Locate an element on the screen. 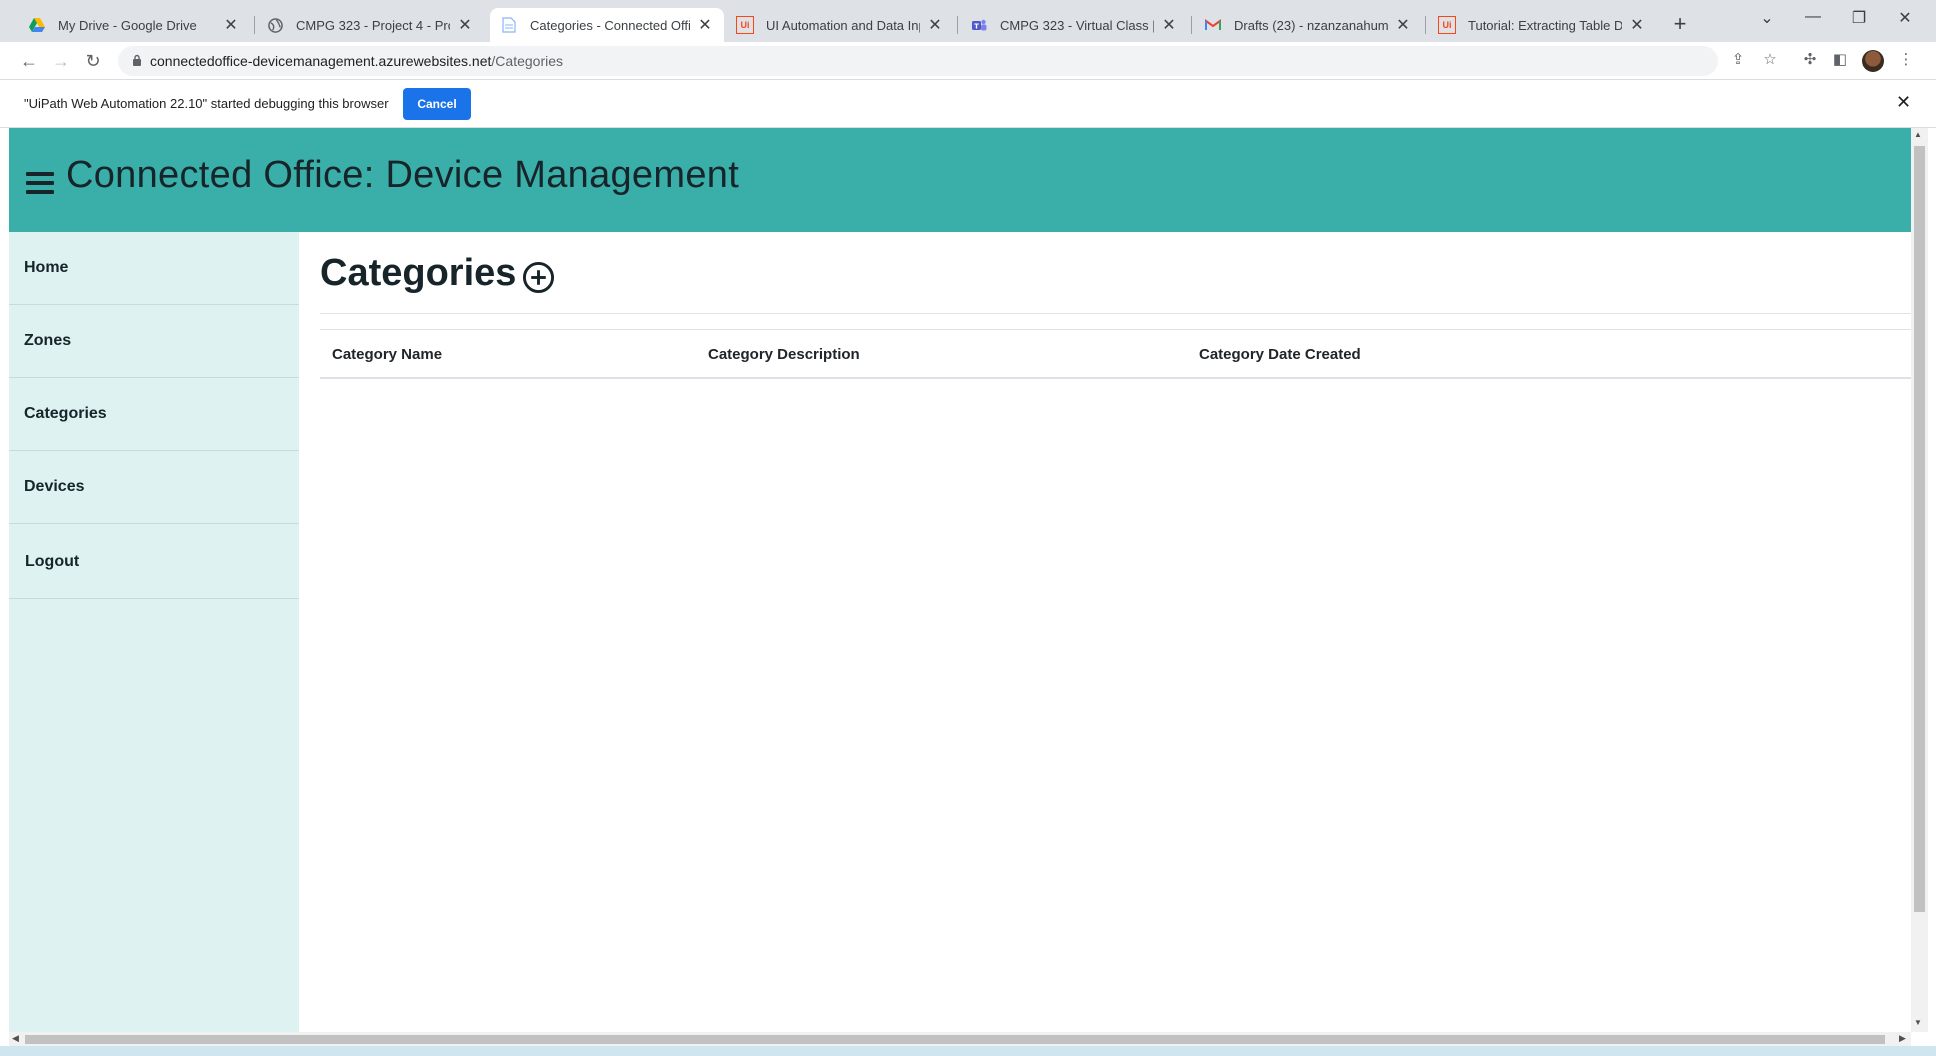 This screenshot has width=1936, height=1056. sidebar-item-logout: Logout is located at coordinates (154, 561).